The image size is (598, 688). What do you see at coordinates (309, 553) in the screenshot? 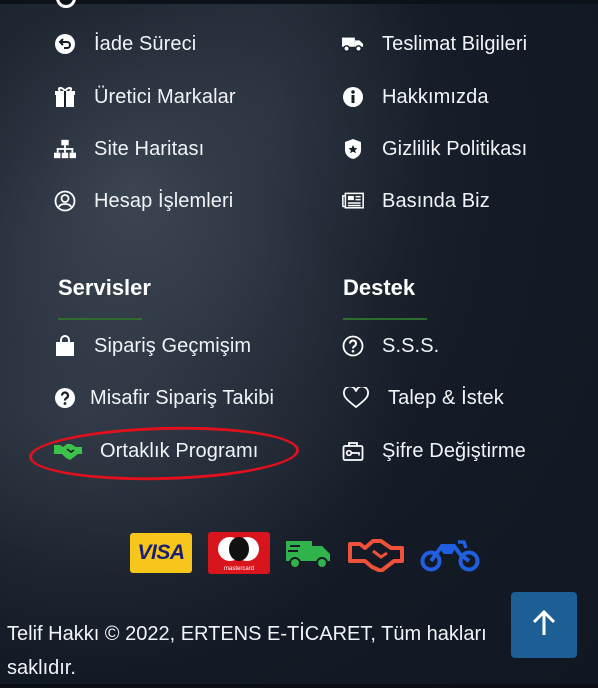
I see `delivery-truck-icon` at bounding box center [309, 553].